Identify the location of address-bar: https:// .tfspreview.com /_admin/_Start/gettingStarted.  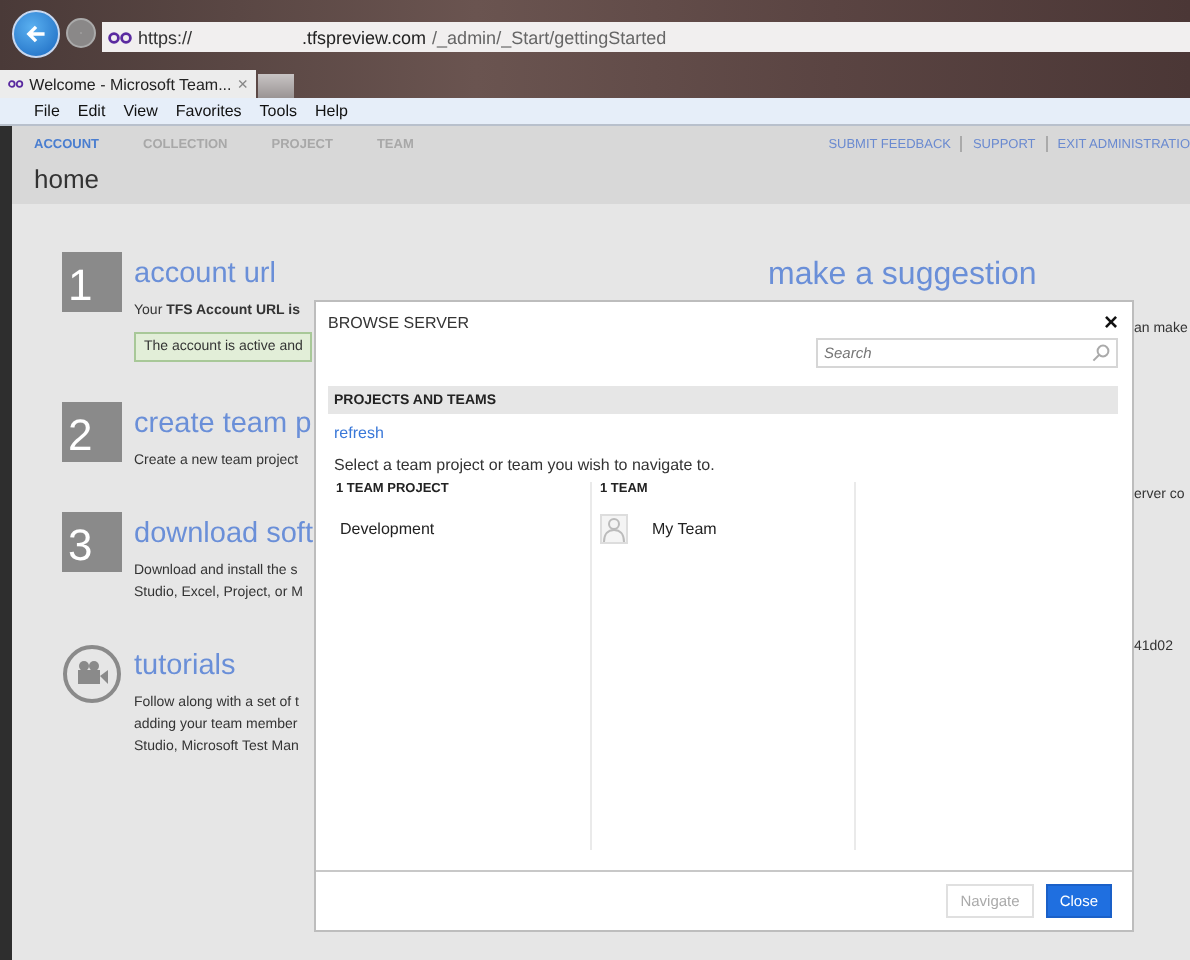
(646, 37).